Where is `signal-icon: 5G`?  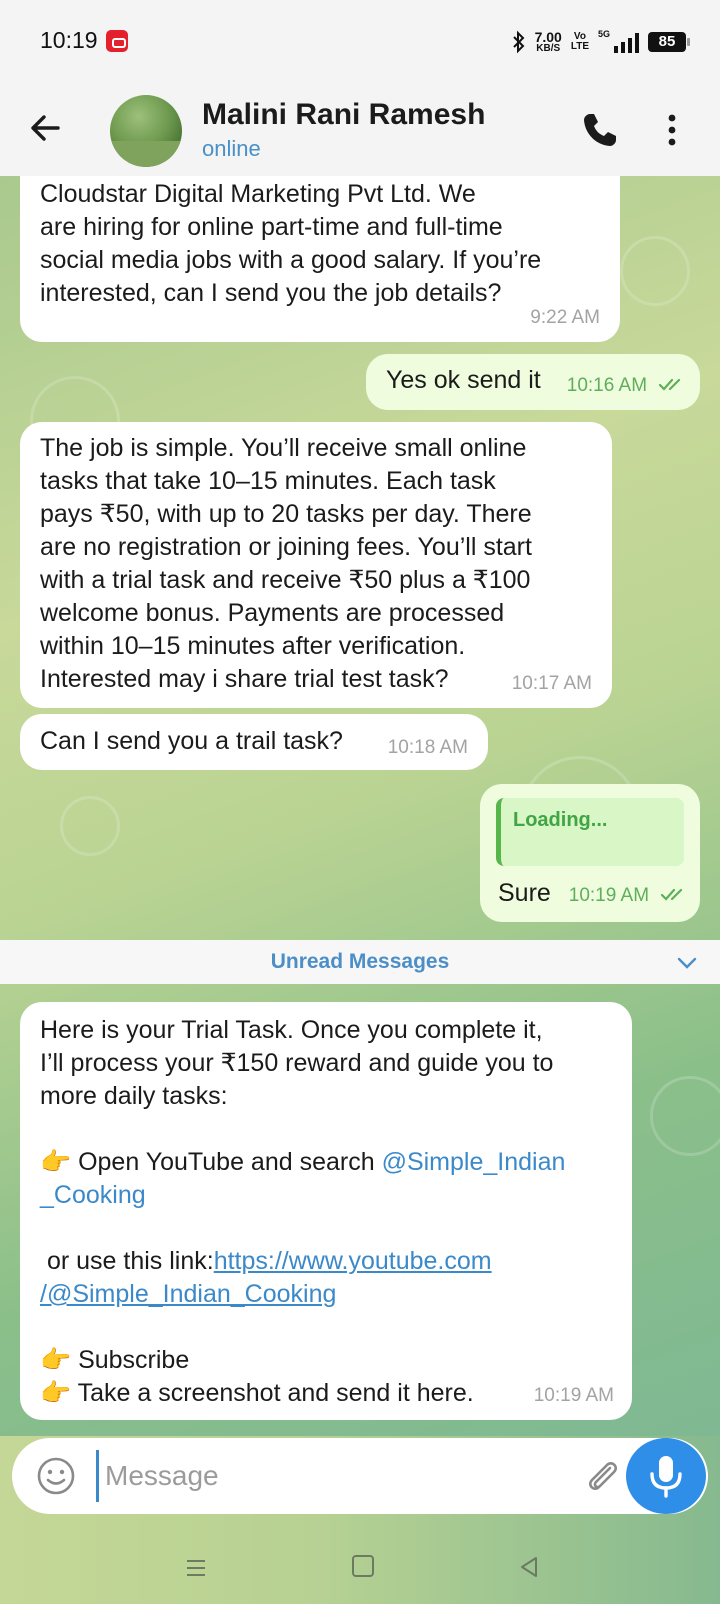
signal-icon: 5G is located at coordinates (618, 41).